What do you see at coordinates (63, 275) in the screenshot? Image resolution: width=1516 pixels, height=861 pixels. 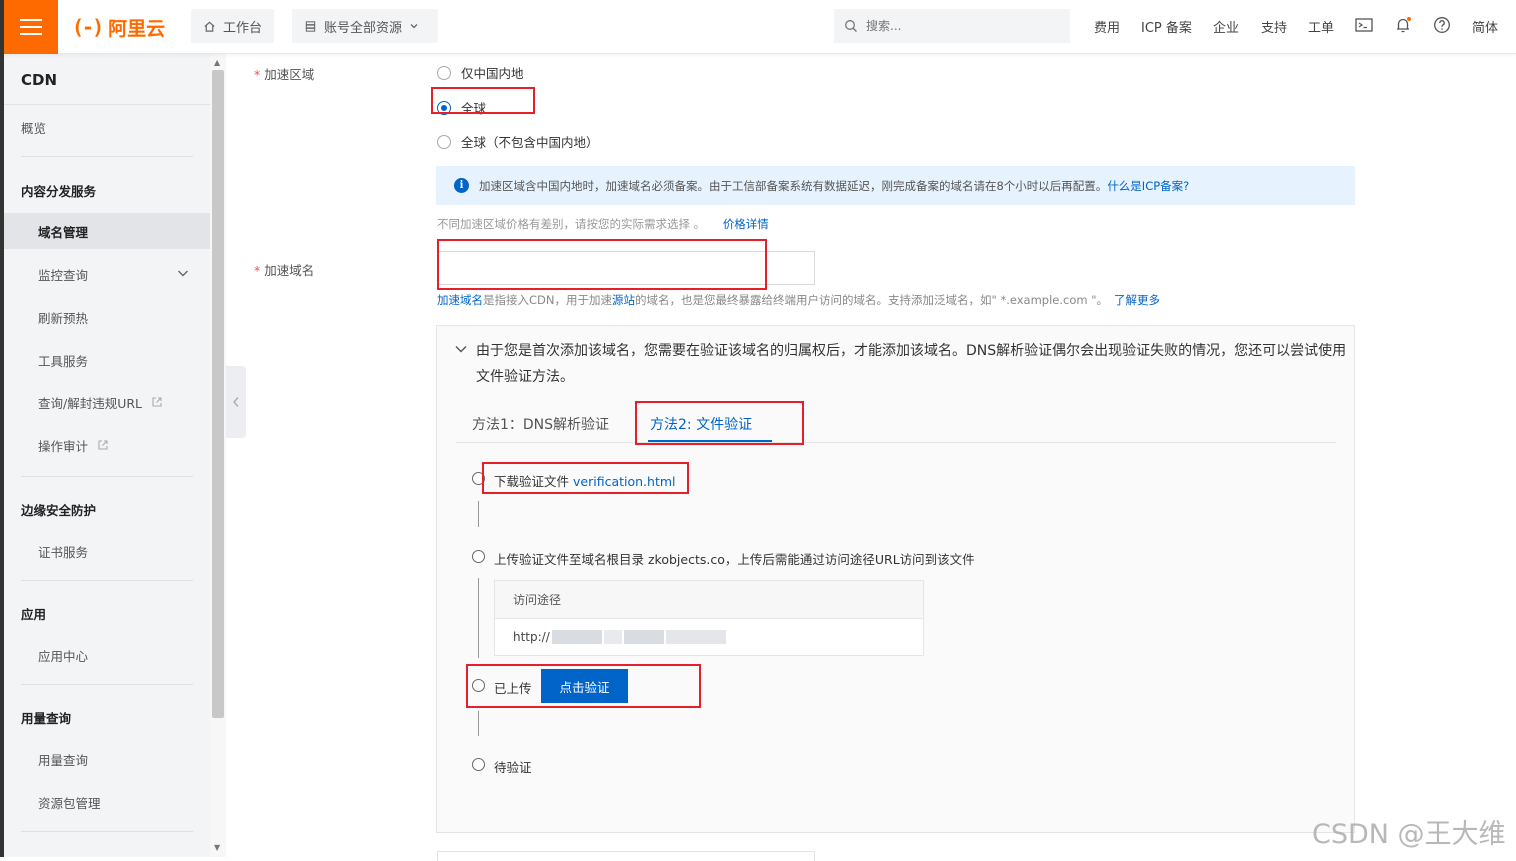 I see `sidebar-item-label: 监控查询` at bounding box center [63, 275].